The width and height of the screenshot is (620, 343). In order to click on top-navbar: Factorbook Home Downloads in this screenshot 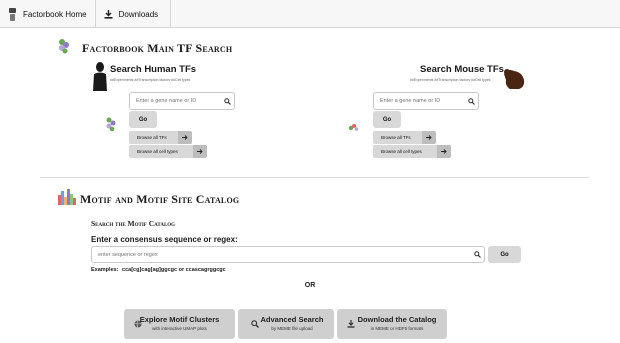, I will do `click(310, 14)`.